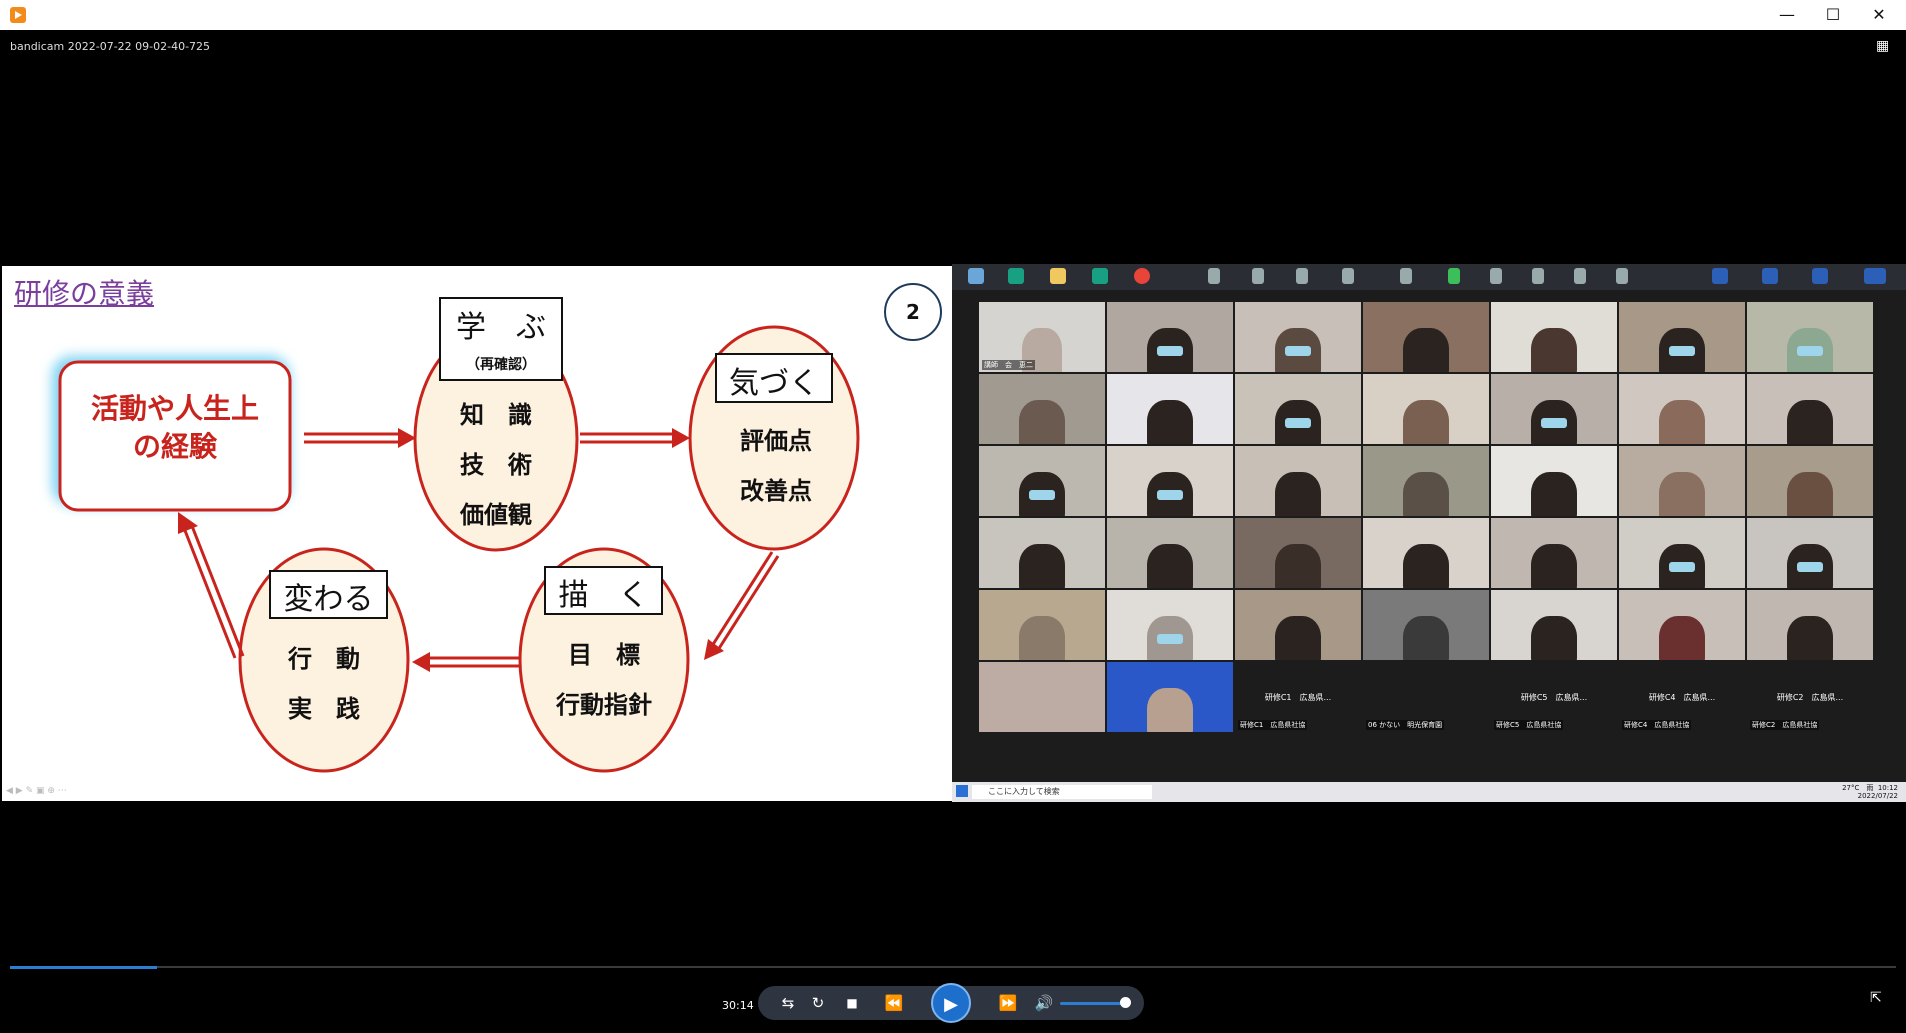 Image resolution: width=1906 pixels, height=1033 pixels. I want to click on mute-icon, so click(1214, 276).